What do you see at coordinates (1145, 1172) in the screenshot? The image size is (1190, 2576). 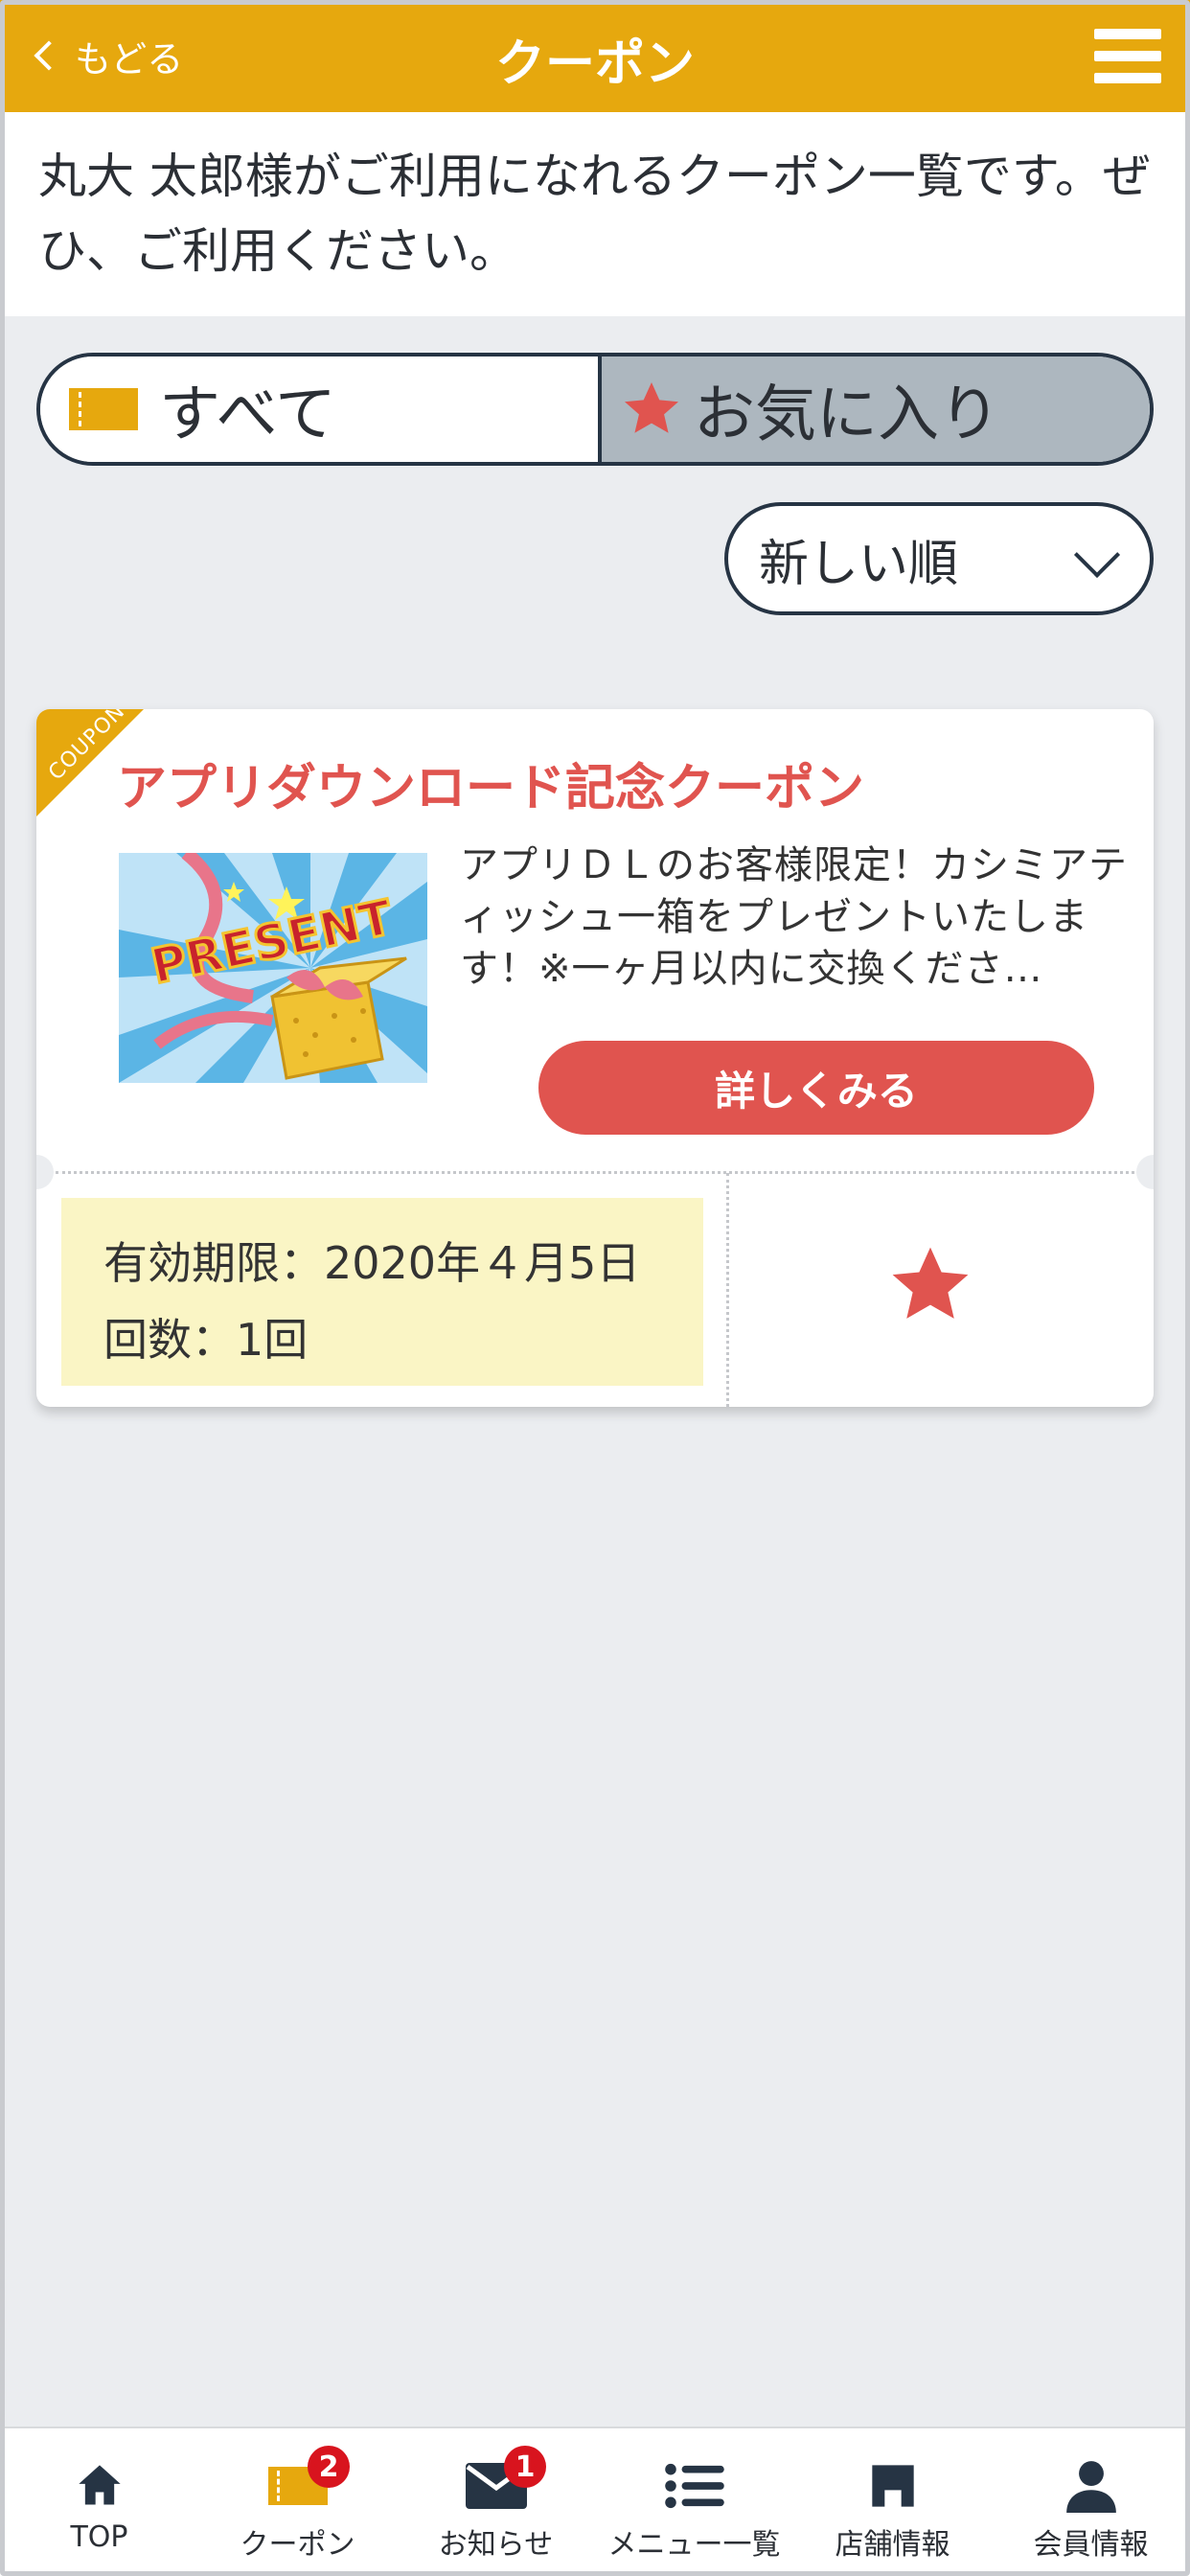 I see `ticket-notch-right` at bounding box center [1145, 1172].